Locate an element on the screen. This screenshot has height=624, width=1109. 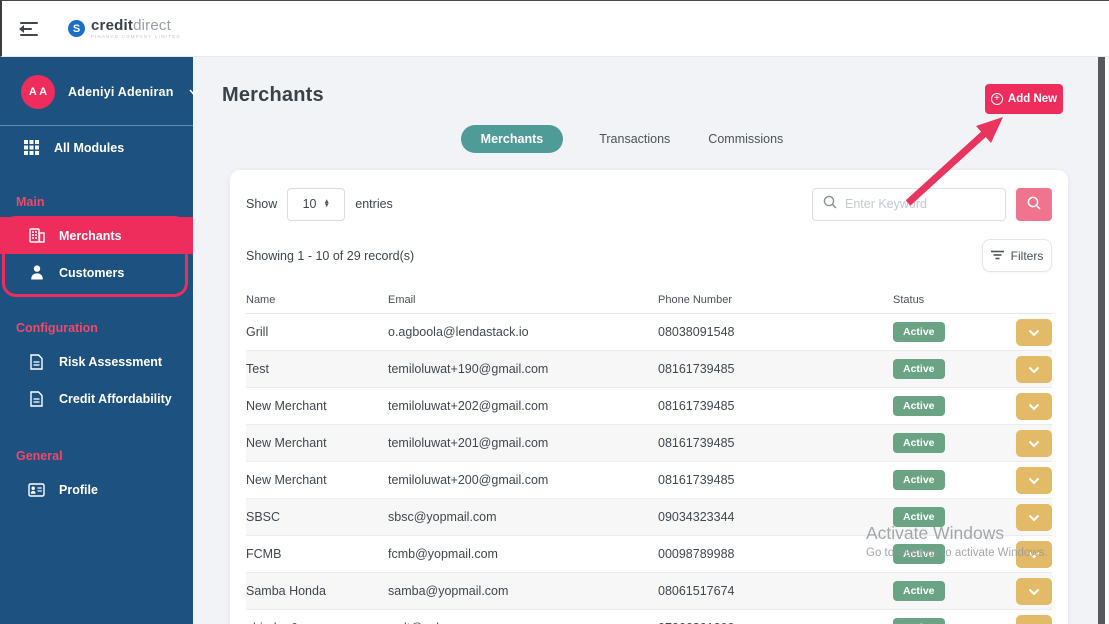
column-header-email: Email is located at coordinates (402, 299).